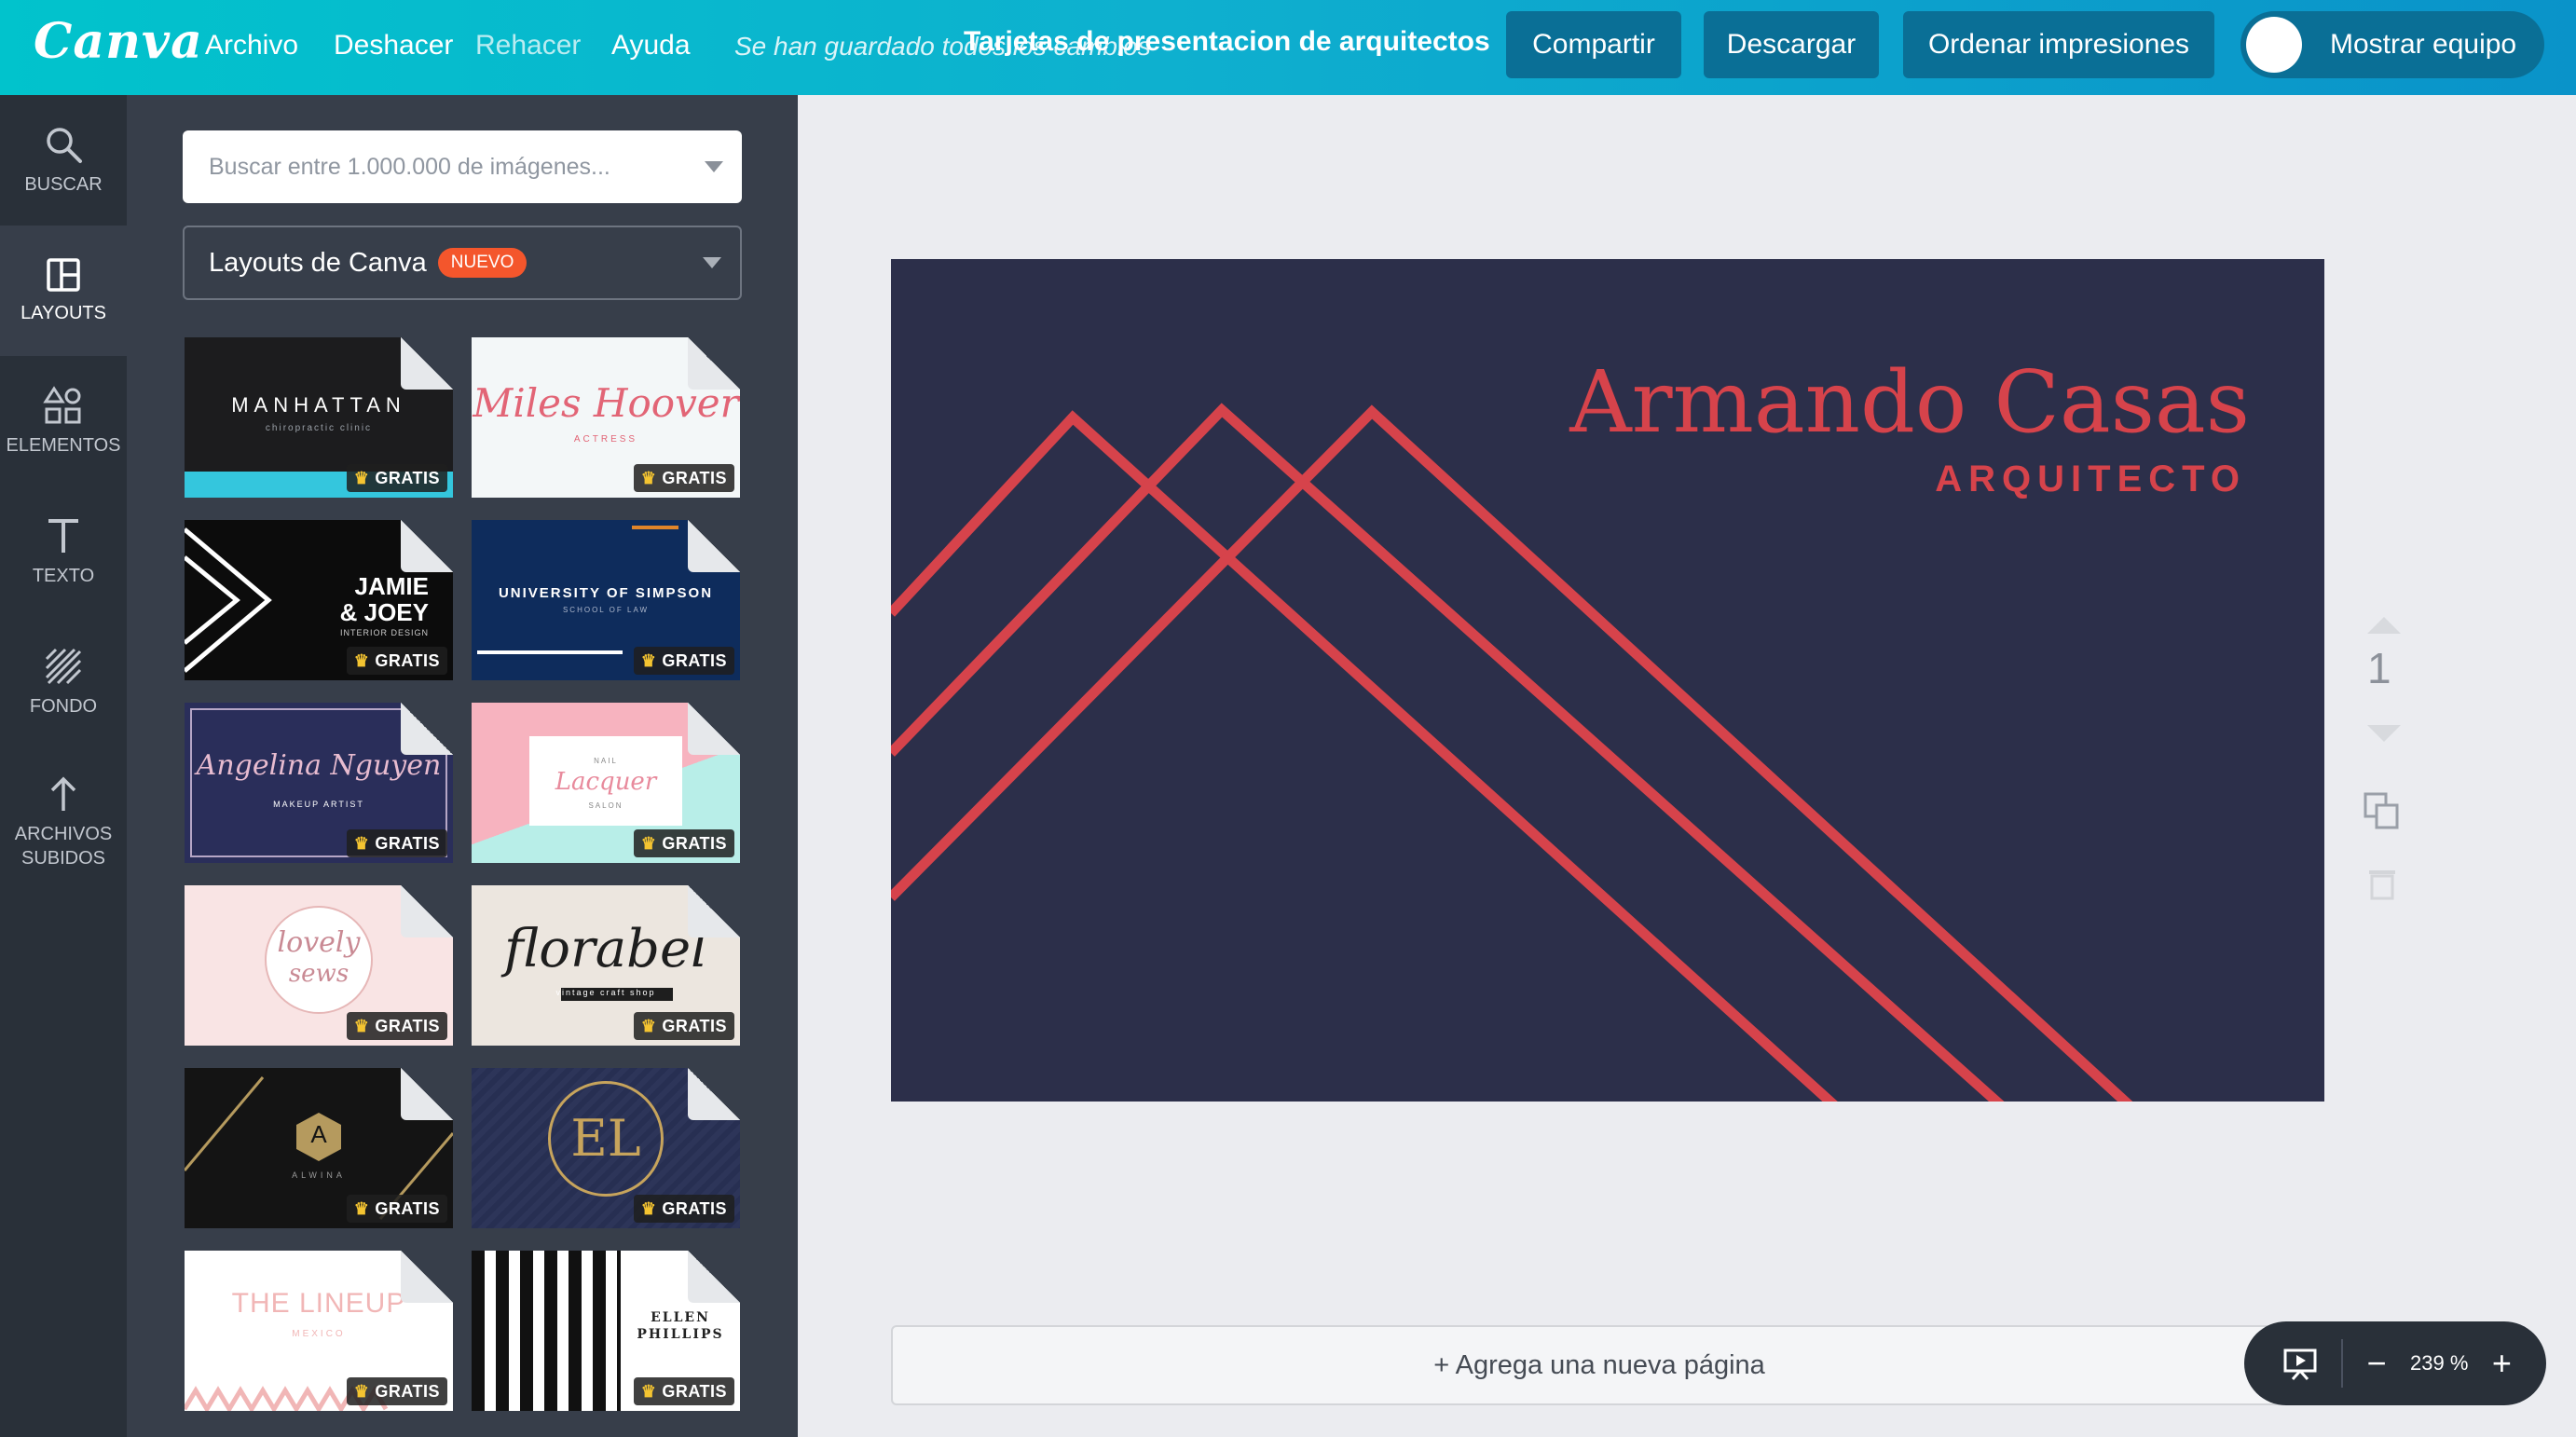 The image size is (2576, 1437). Describe the element at coordinates (2058, 44) in the screenshot. I see `order-prints-button: Ordenar impresiones` at that location.